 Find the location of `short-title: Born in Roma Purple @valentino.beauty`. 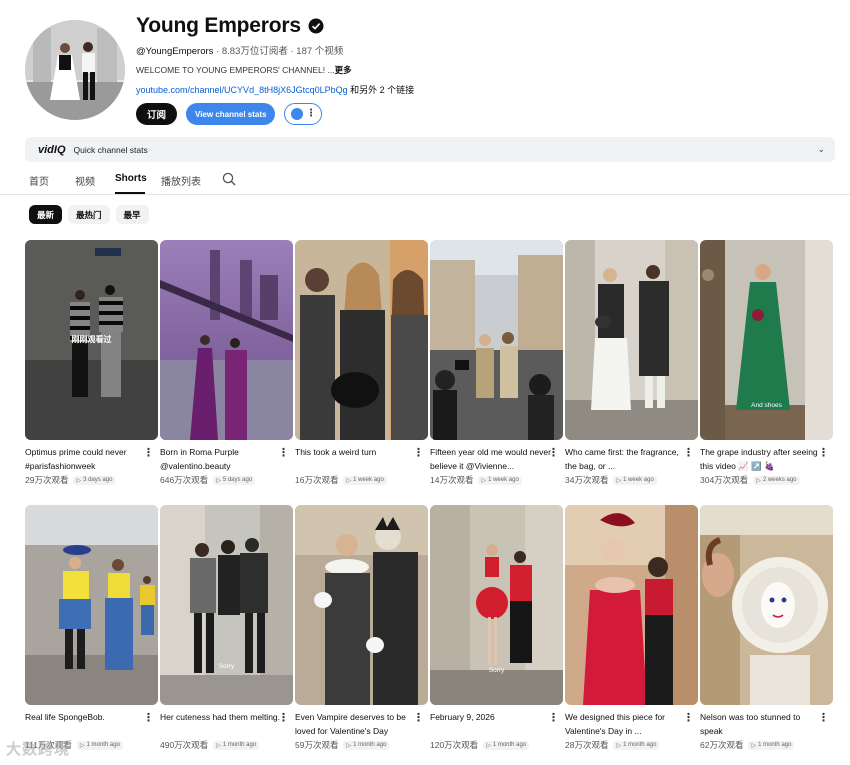

short-title: Born in Roma Purple @valentino.beauty is located at coordinates (226, 459).